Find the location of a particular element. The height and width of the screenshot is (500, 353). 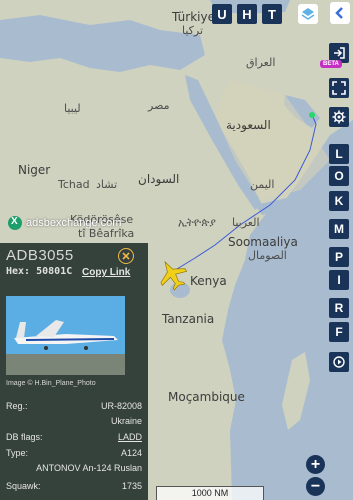

label-niger: Niger is located at coordinates (34, 170).